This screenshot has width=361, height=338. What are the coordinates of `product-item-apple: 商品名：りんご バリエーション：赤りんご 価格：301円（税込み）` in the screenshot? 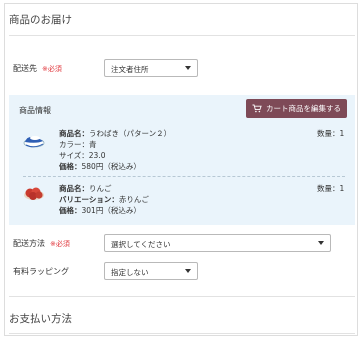 It's located at (104, 199).